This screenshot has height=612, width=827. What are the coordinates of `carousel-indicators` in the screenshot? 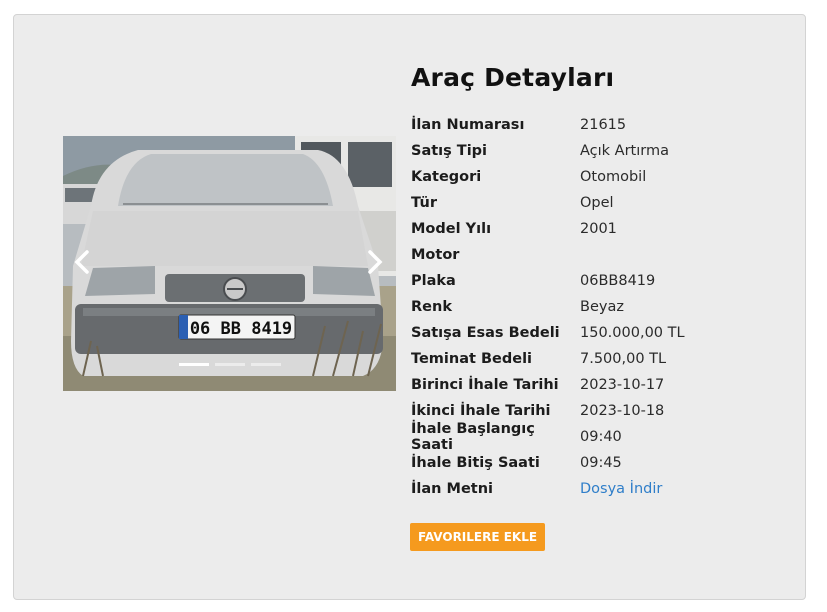 It's located at (229, 364).